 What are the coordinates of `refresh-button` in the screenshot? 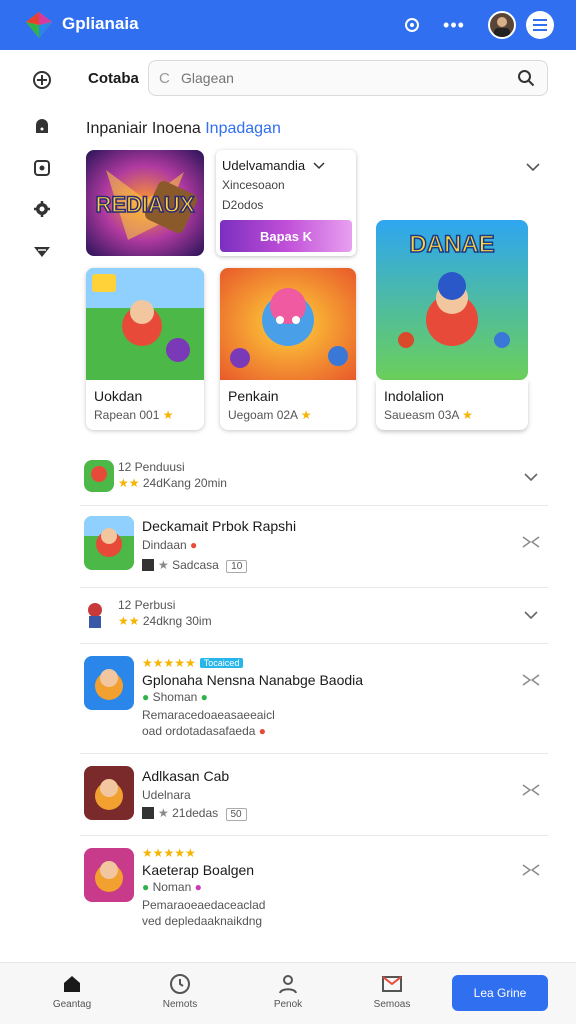 It's located at (412, 25).